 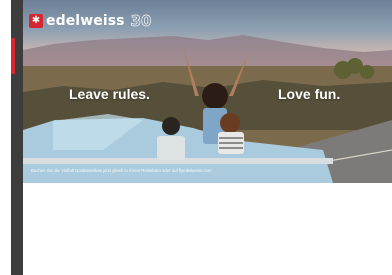 I want to click on edelweiss-flower-icon: ✱, so click(x=36, y=21).